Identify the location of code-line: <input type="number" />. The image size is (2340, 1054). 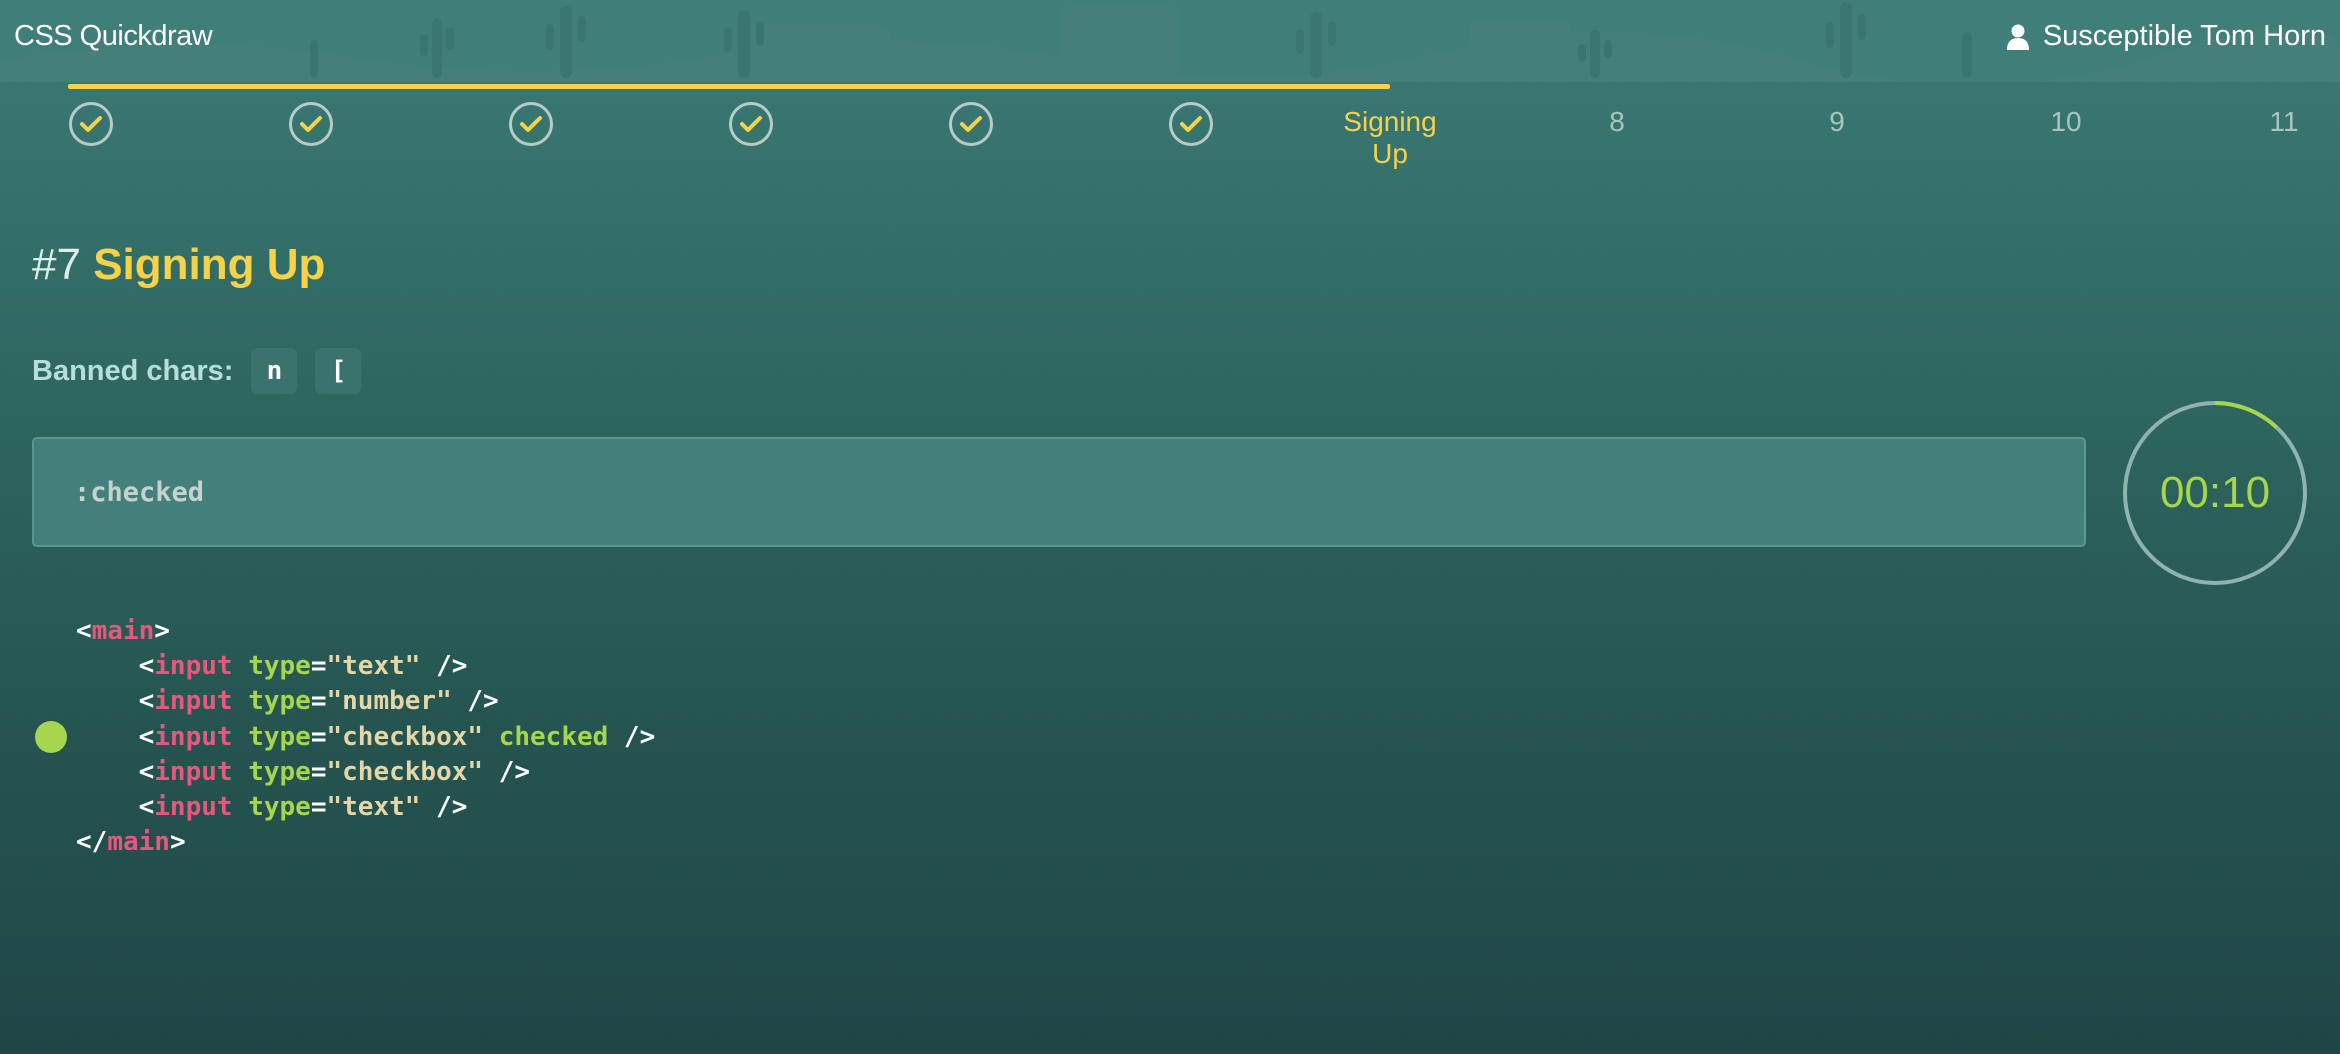
(365, 701).